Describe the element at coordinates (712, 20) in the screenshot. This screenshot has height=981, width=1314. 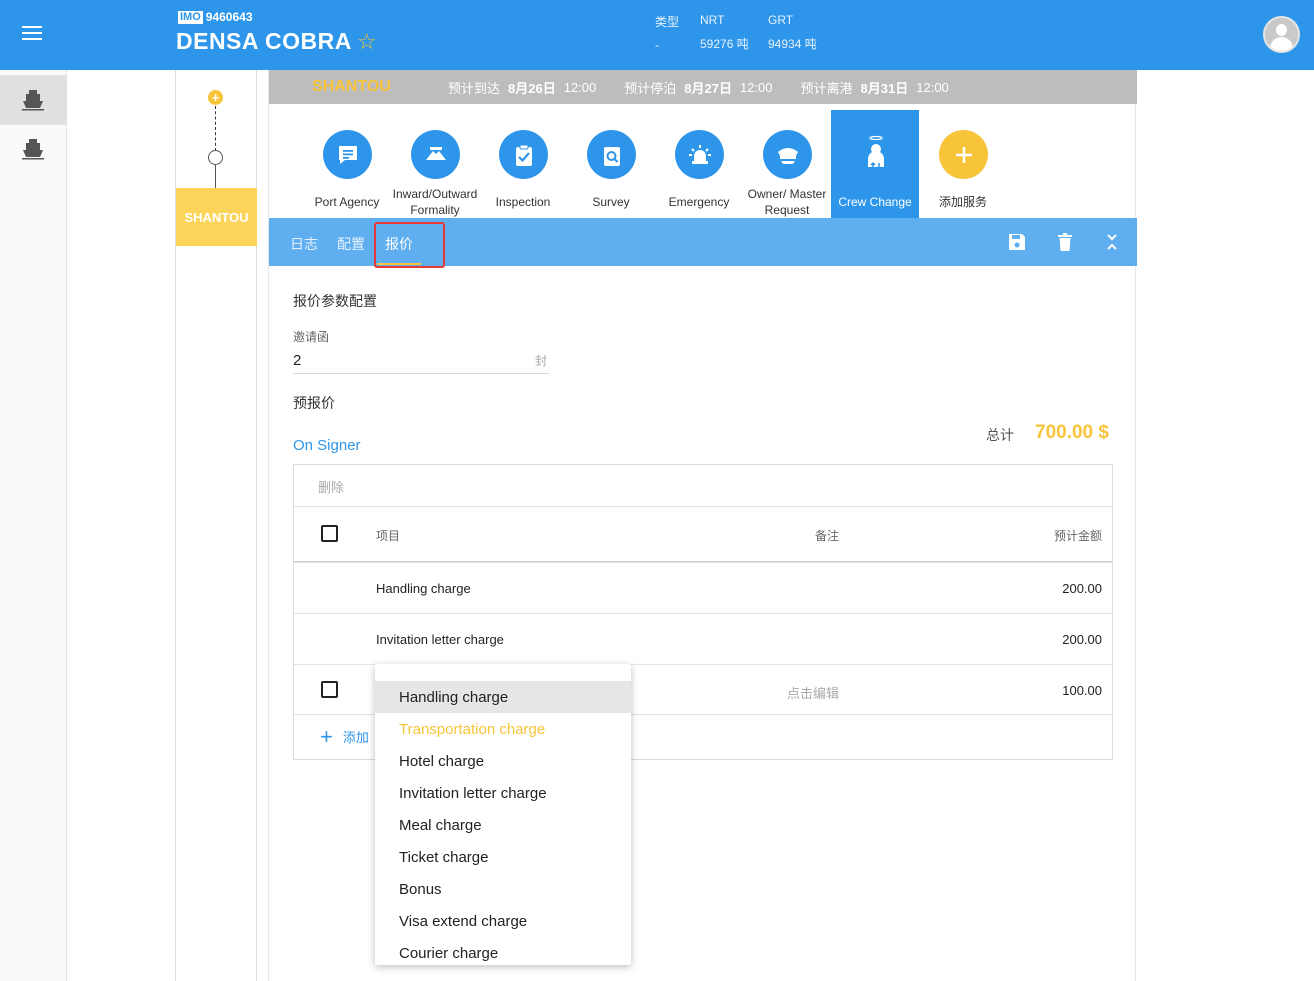
I see `nrt-label: NRT` at that location.